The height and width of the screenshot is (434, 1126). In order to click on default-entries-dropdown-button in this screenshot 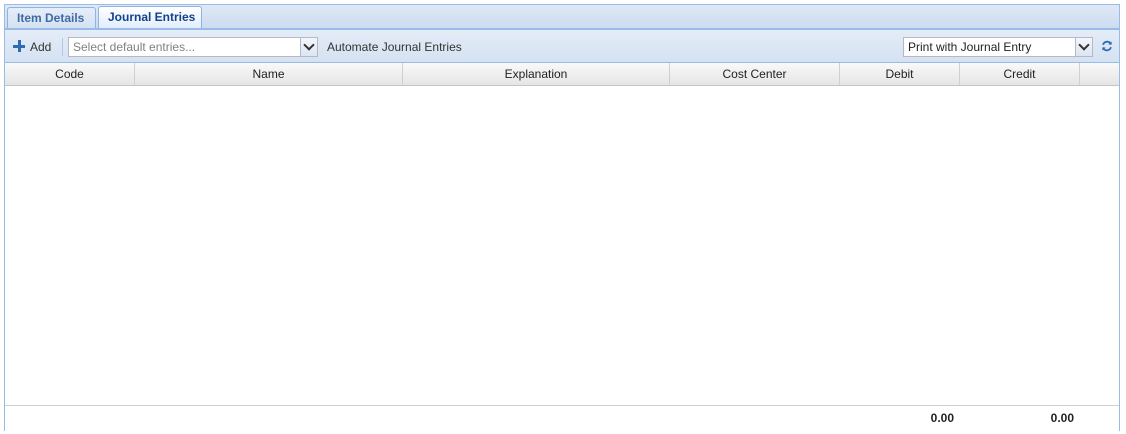, I will do `click(308, 47)`.